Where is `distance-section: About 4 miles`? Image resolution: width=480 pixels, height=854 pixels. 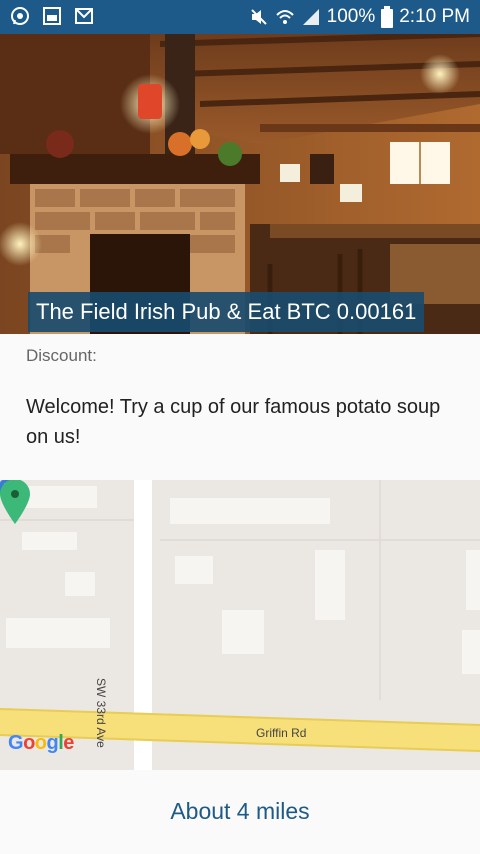 distance-section: About 4 miles is located at coordinates (240, 812).